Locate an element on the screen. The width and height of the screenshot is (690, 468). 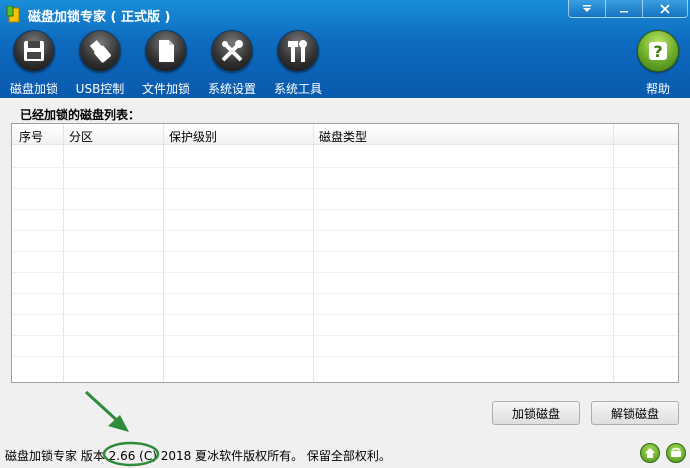
close-button is located at coordinates (665, 9).